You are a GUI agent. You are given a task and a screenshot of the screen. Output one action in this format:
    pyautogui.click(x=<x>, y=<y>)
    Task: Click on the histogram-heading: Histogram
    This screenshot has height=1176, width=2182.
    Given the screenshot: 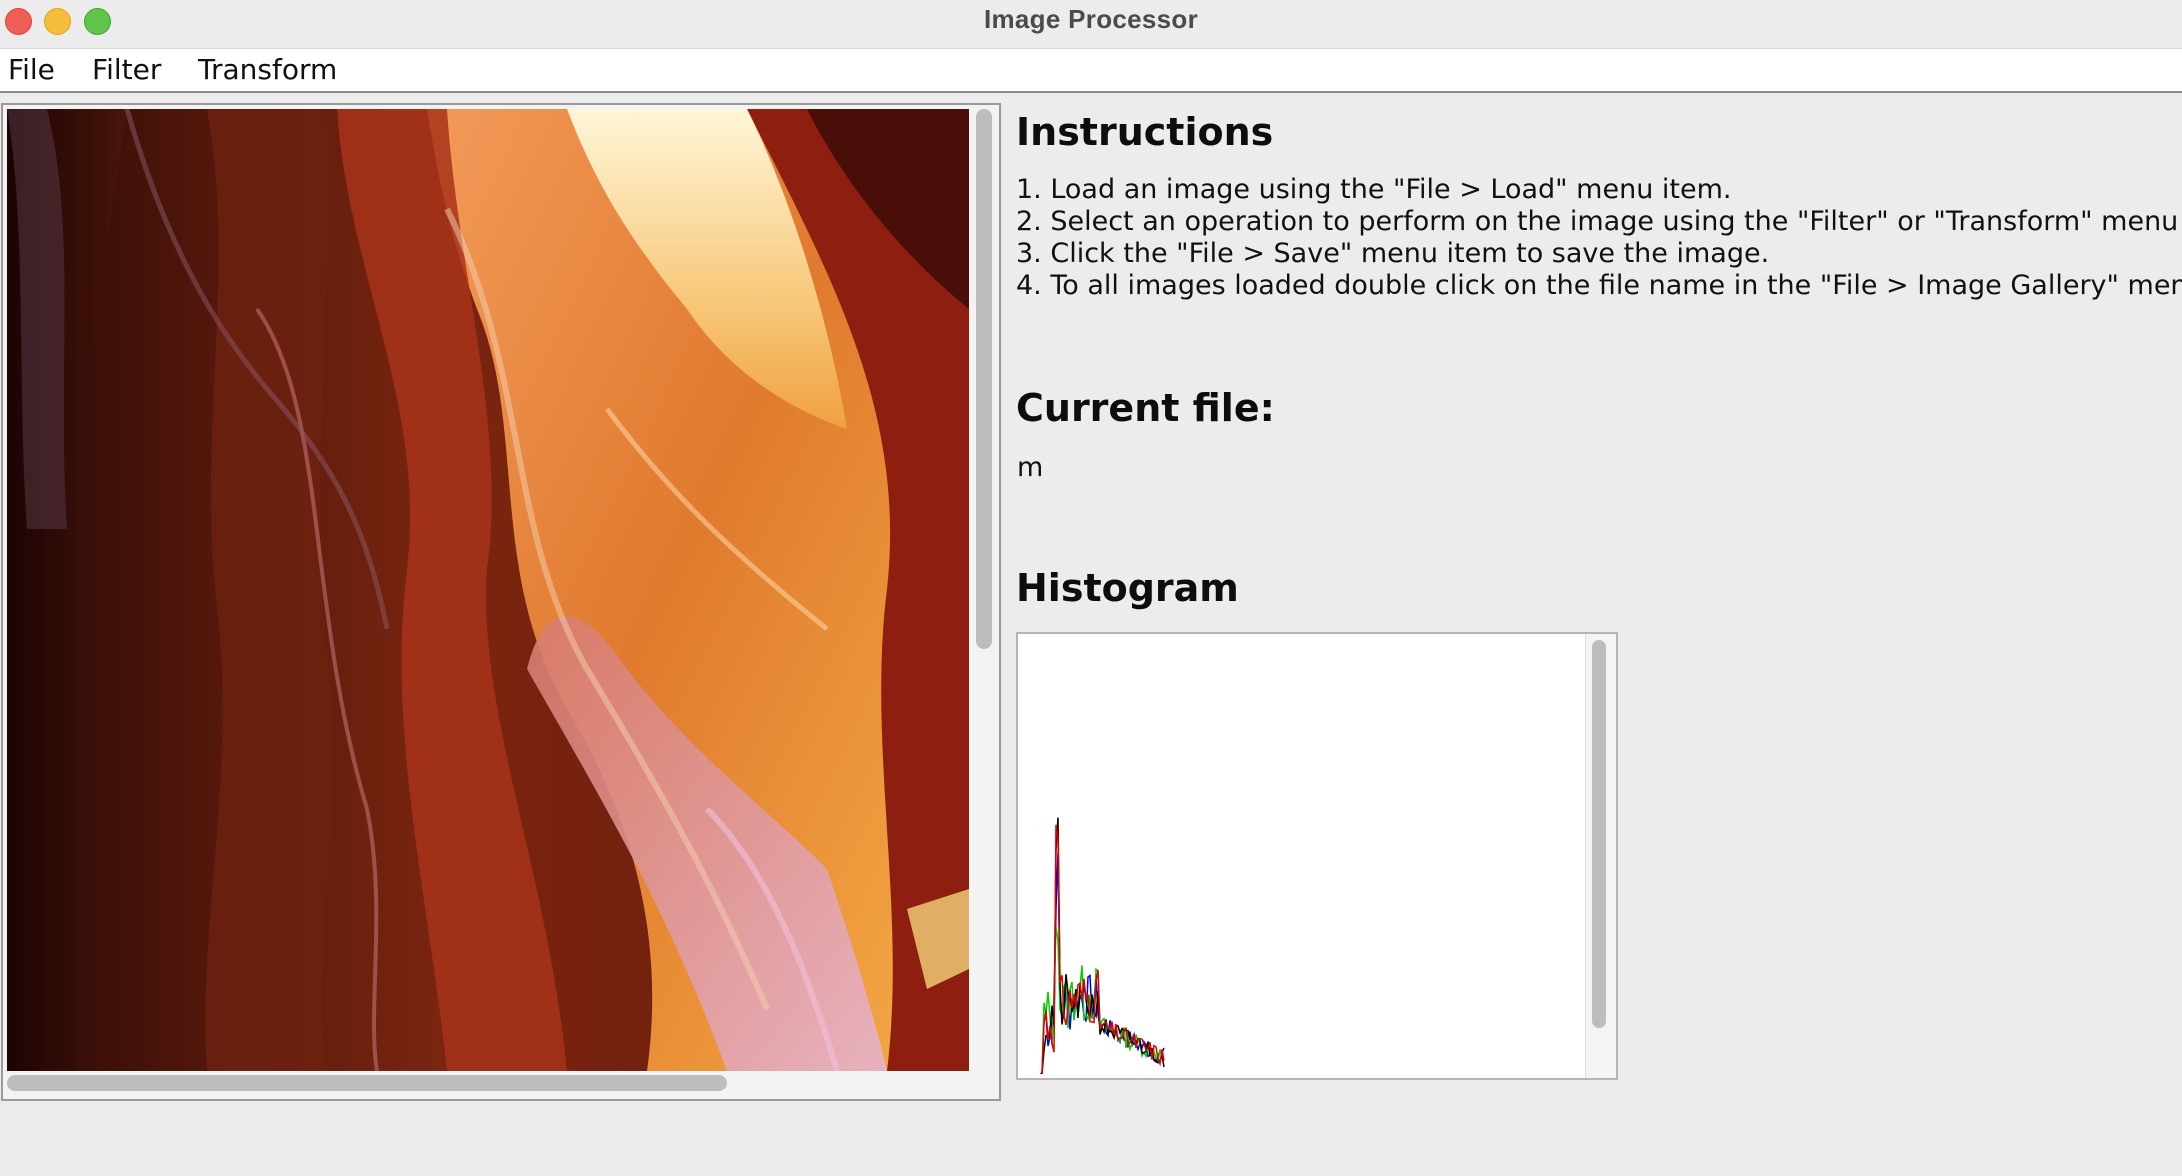 What is the action you would take?
    pyautogui.click(x=1127, y=588)
    